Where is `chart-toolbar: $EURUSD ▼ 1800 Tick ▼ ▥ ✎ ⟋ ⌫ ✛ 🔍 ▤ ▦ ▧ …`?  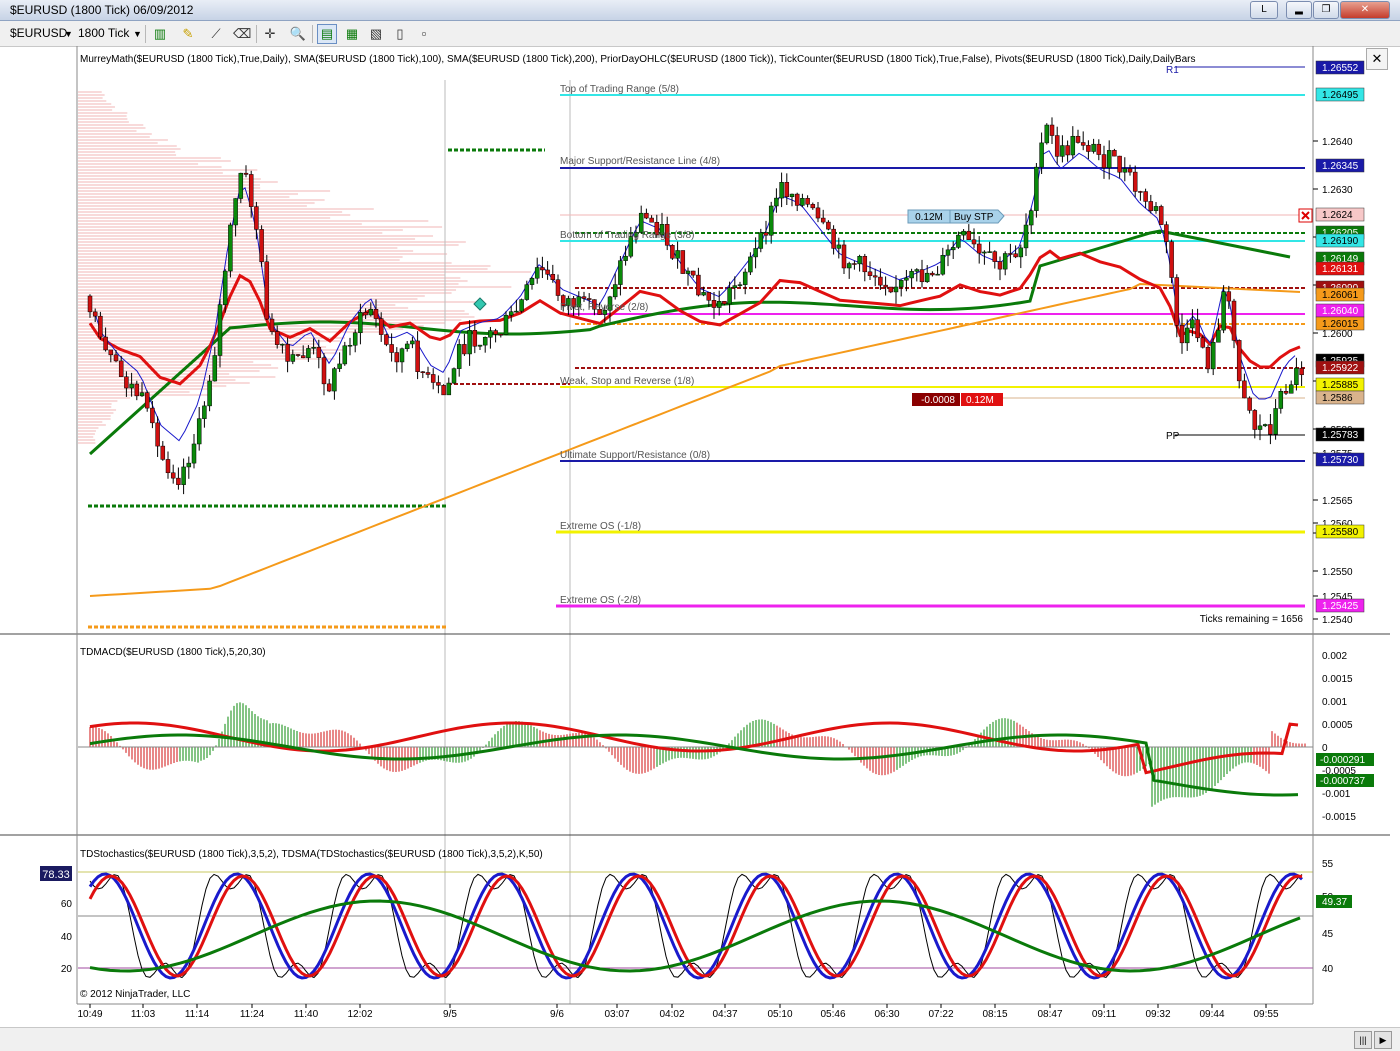 chart-toolbar: $EURUSD ▼ 1800 Tick ▼ ▥ ✎ ⟋ ⌫ ✛ 🔍 ▤ ▦ ▧ … is located at coordinates (700, 34).